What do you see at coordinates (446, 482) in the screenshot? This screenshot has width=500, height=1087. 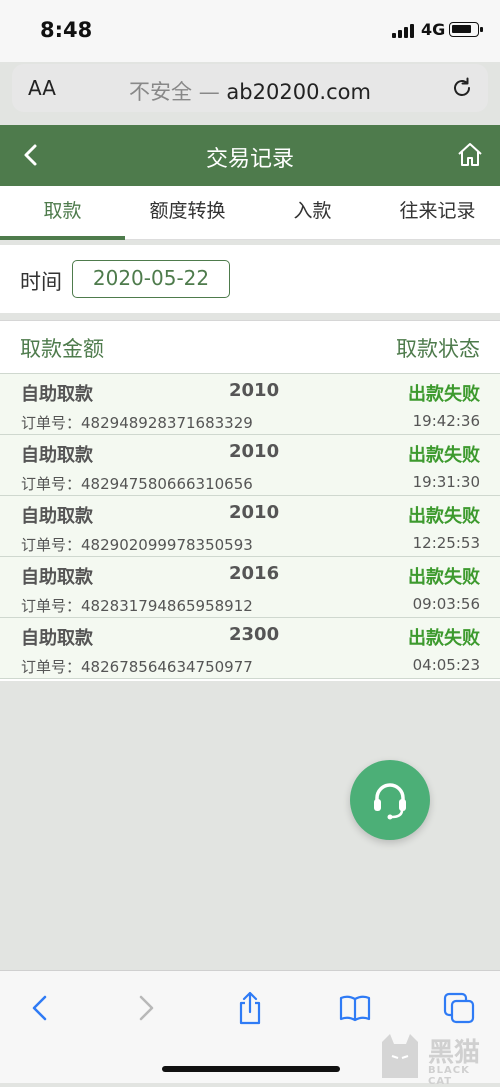 I see `order-time: 19:31:30` at bounding box center [446, 482].